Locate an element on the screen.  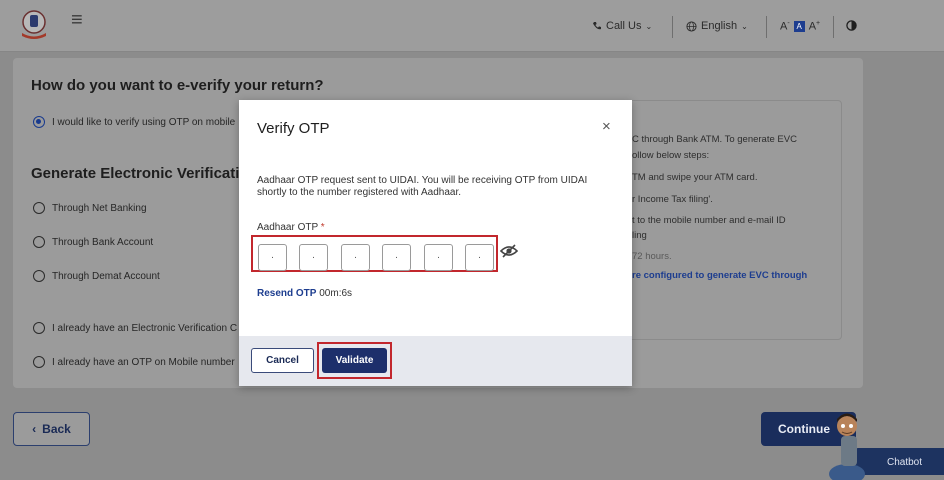
resend-otp-link: Resend OTP is located at coordinates (286, 293).